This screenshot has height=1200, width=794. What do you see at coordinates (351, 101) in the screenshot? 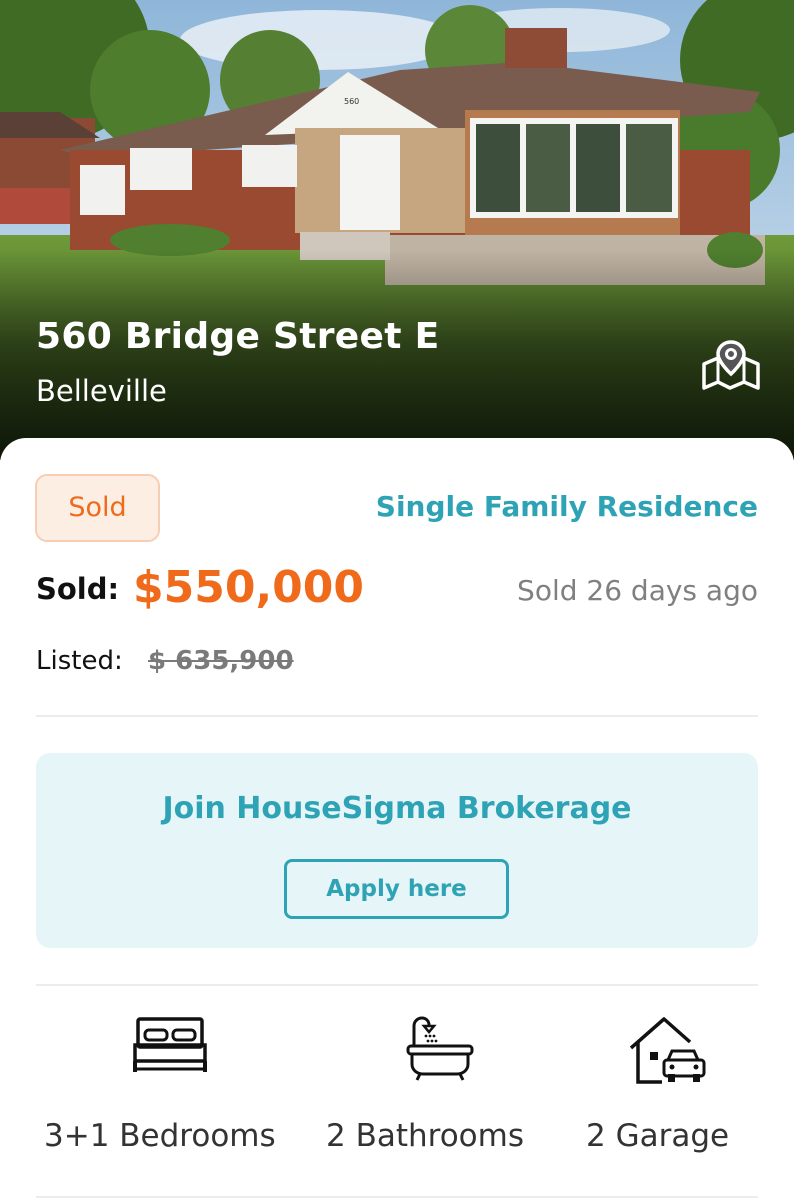
I see `house-number-sign: 560` at bounding box center [351, 101].